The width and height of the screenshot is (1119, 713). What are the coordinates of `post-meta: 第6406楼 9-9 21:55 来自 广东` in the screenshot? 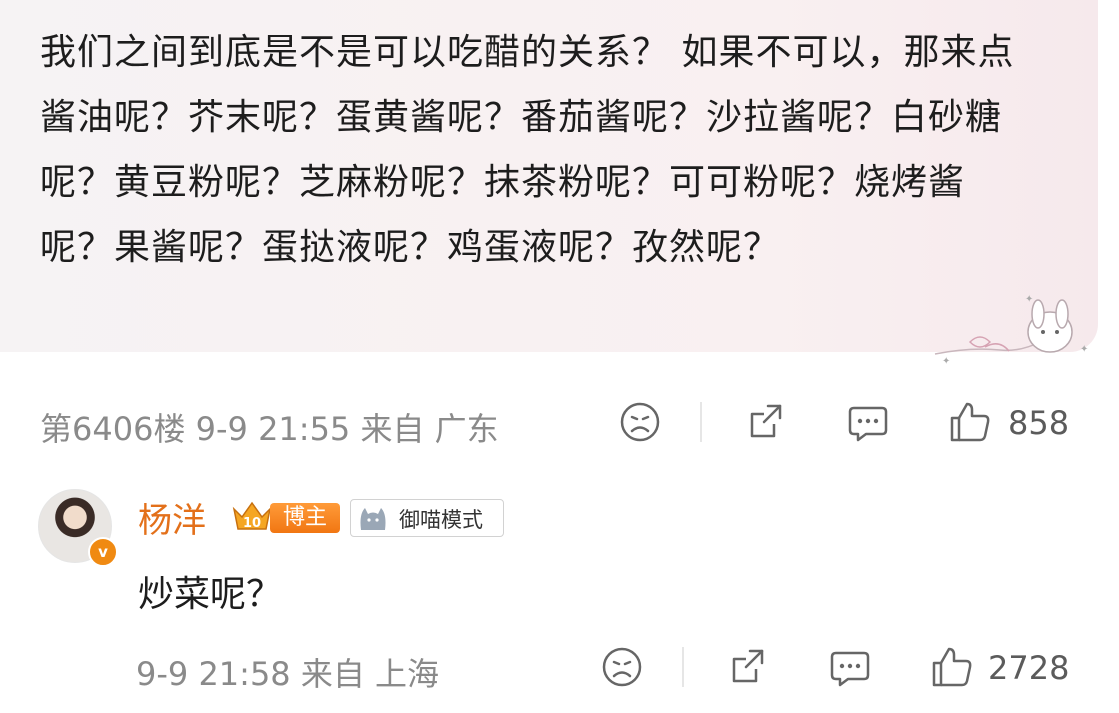 It's located at (269, 427).